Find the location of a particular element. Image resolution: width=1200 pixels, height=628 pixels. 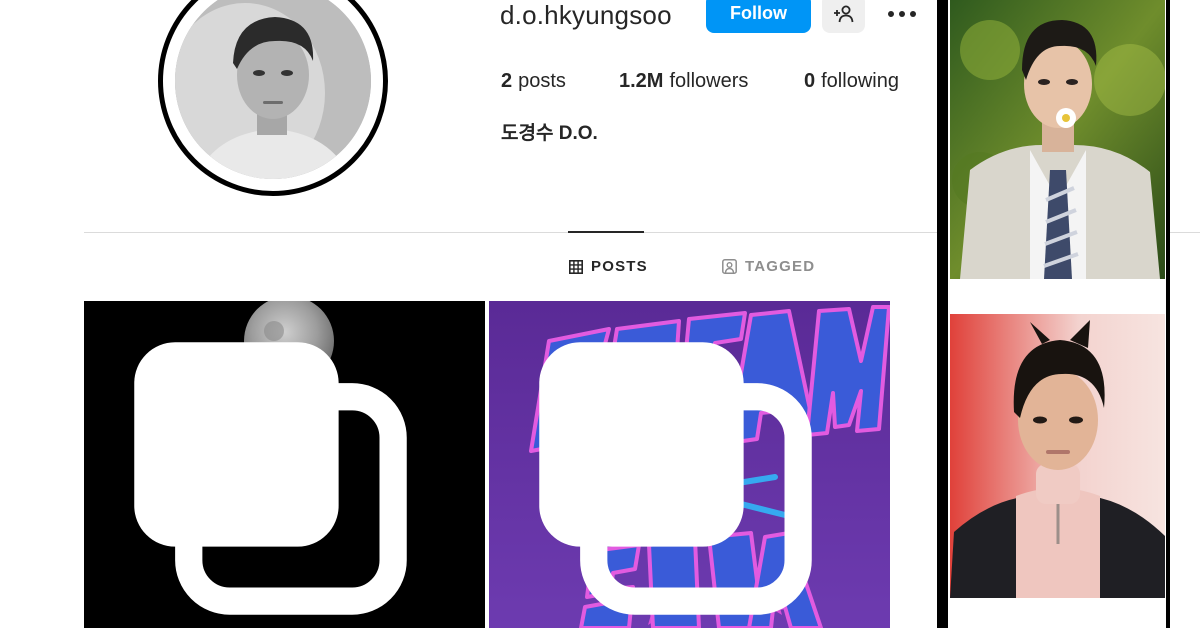

follow-button: Follow is located at coordinates (758, 16).